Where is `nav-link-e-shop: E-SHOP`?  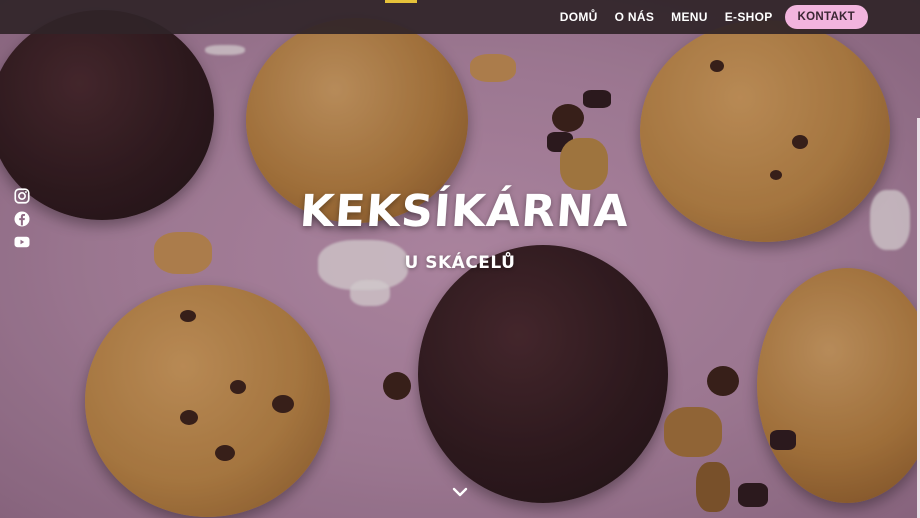 nav-link-e-shop: E-SHOP is located at coordinates (749, 17).